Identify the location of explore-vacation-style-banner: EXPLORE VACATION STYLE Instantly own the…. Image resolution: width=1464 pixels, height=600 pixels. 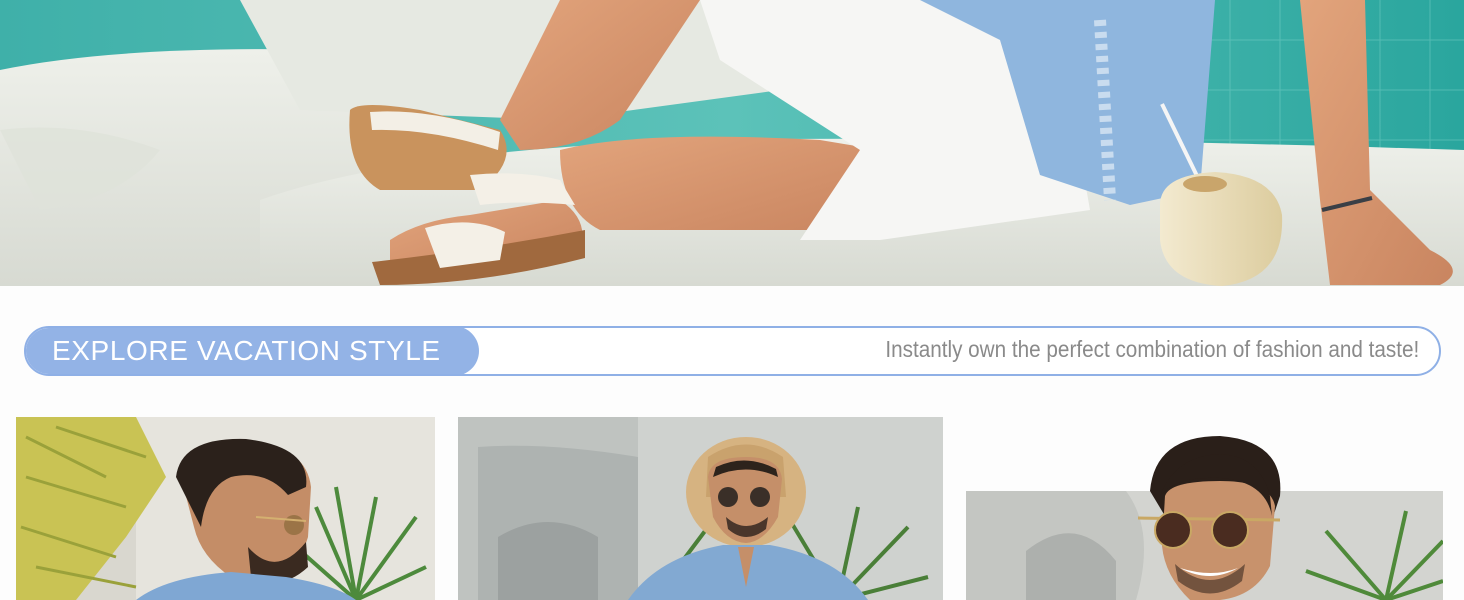
(732, 351).